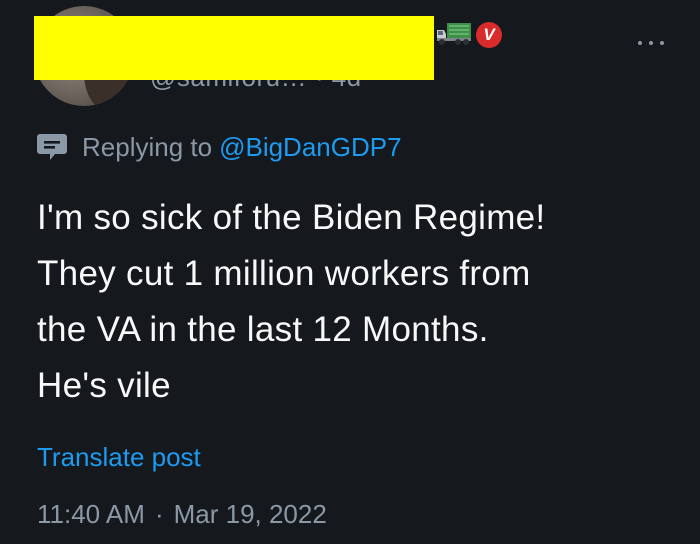 The height and width of the screenshot is (544, 700). I want to click on replying-to: Replying to @BigDanGDP7, so click(219, 147).